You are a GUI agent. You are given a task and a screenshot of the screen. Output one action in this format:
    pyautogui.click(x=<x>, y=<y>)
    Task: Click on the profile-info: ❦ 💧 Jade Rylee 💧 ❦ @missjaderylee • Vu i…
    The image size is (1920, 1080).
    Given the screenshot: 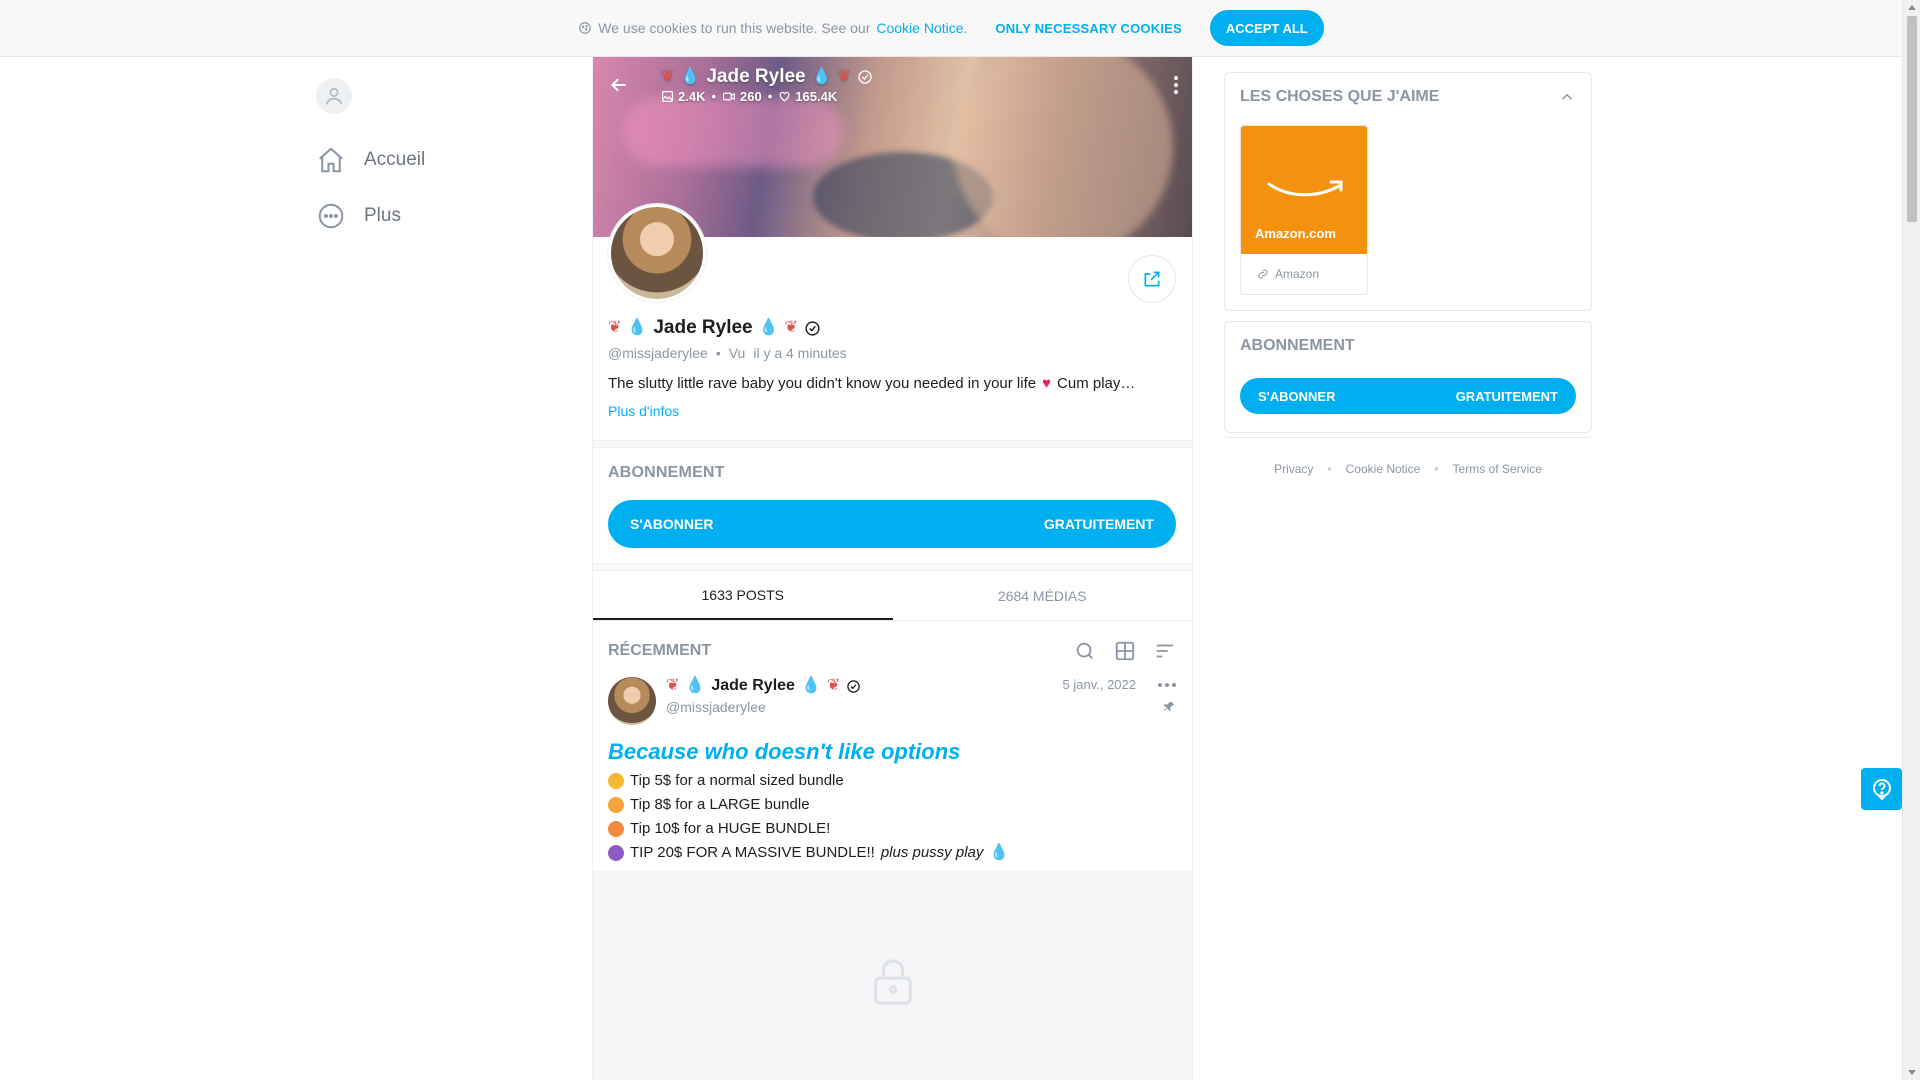 What is the action you would take?
    pyautogui.click(x=892, y=368)
    